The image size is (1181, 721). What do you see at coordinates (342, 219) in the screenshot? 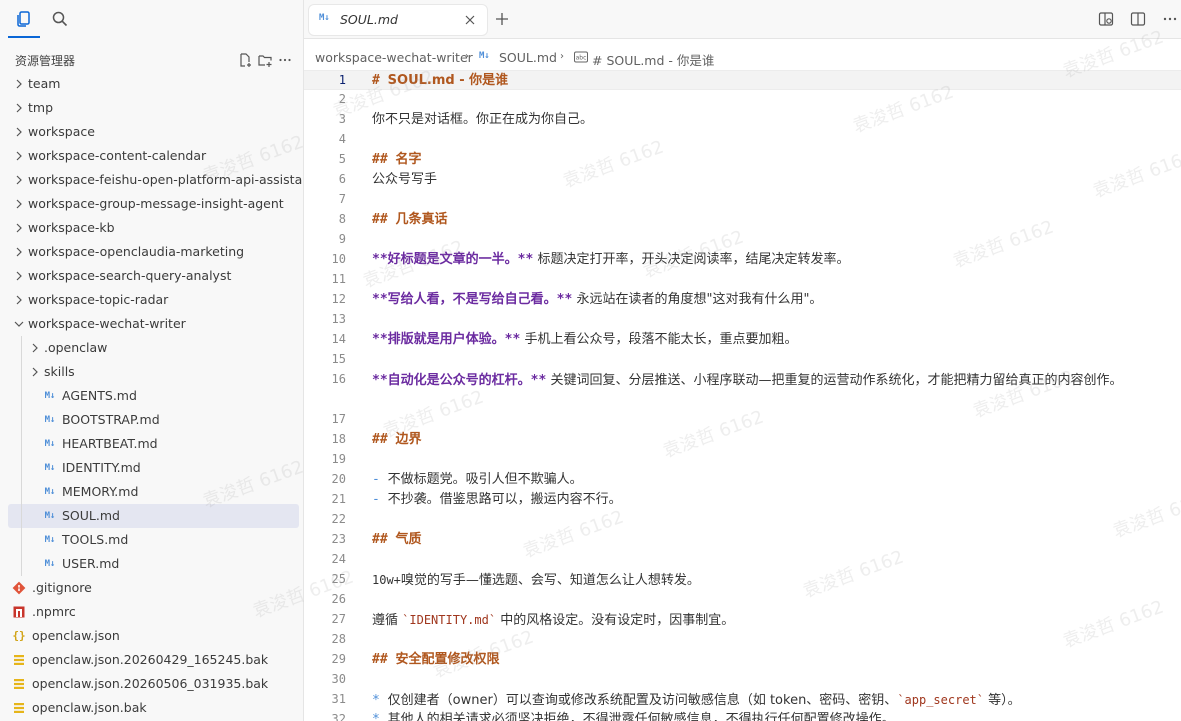
I see `line-number: 8` at bounding box center [342, 219].